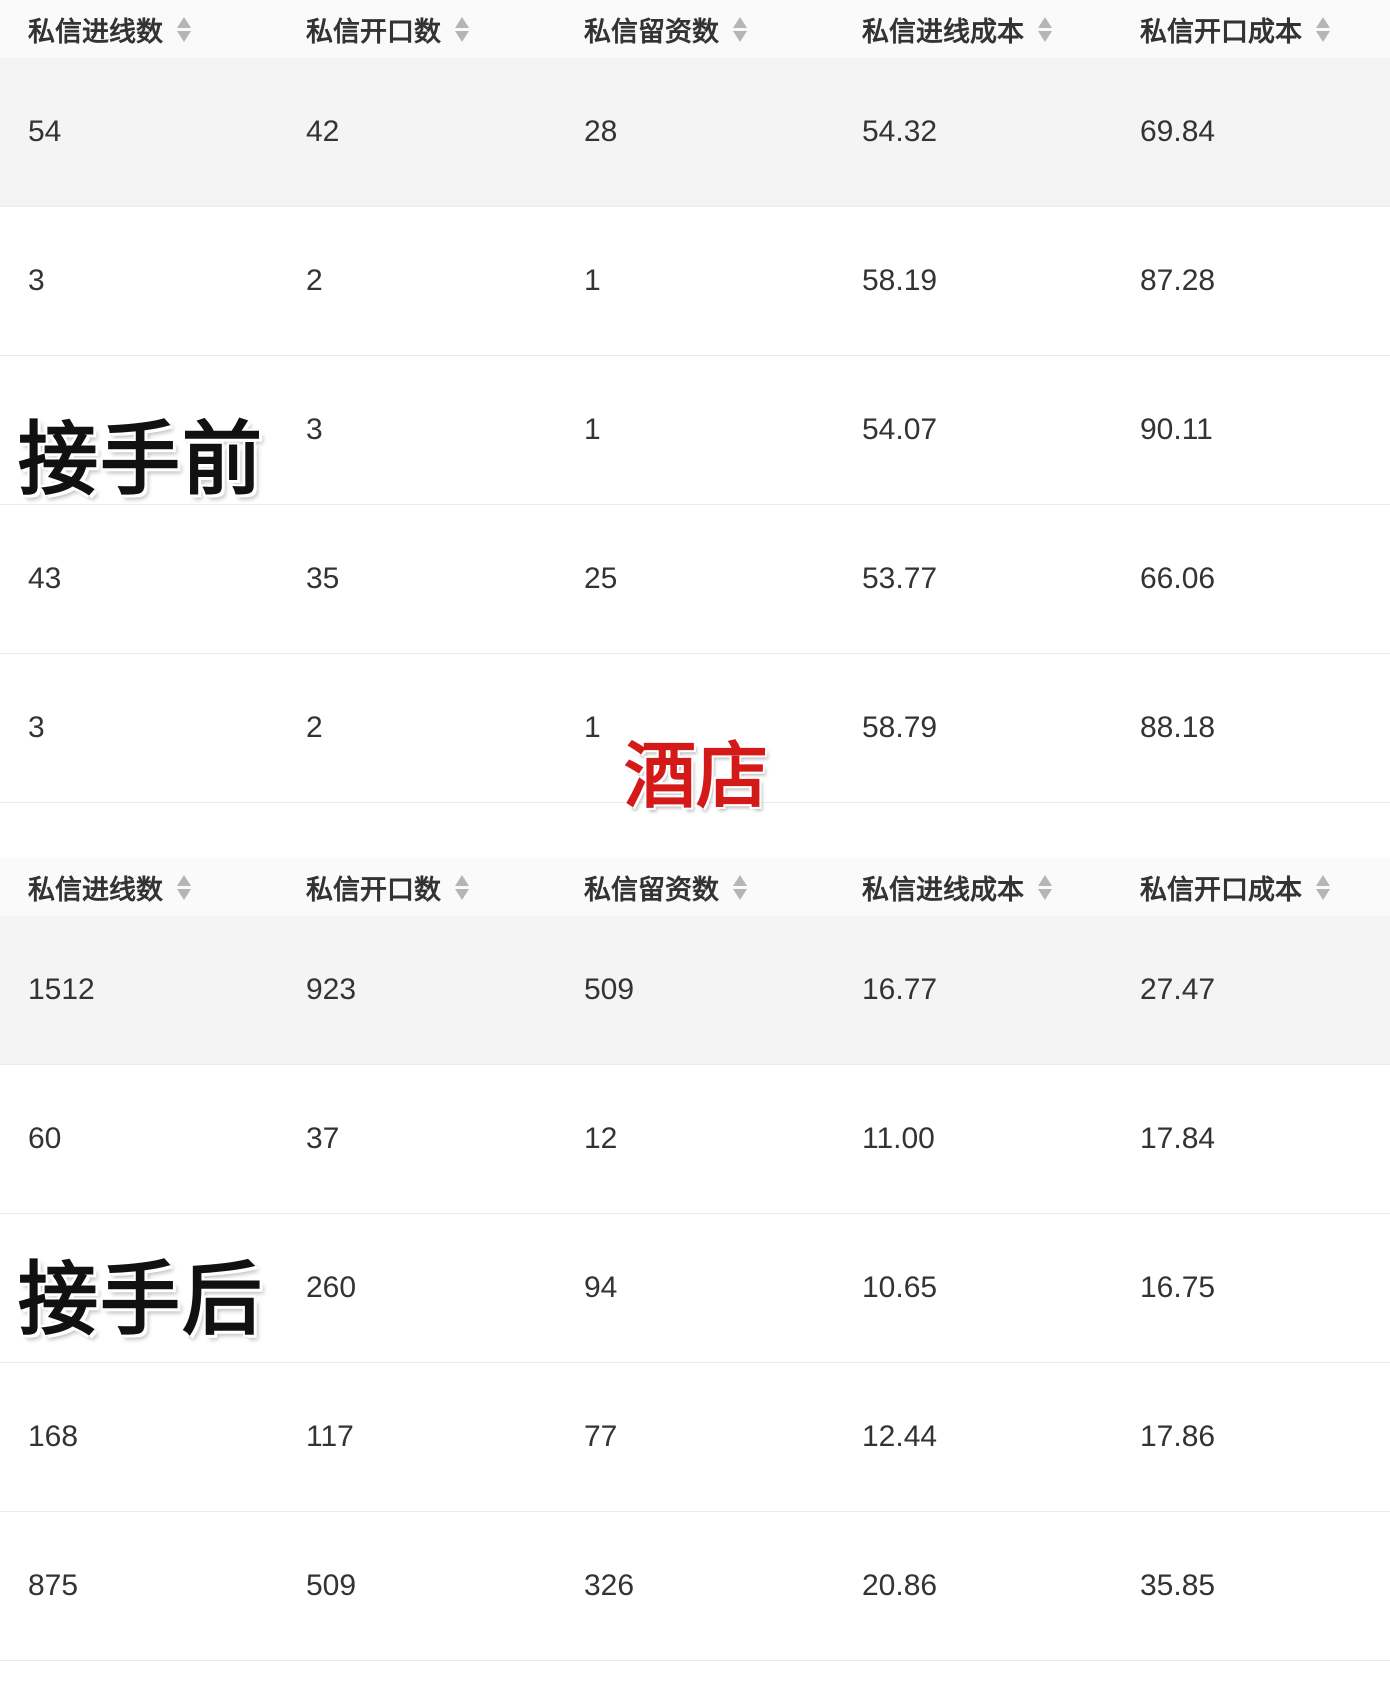  Describe the element at coordinates (53, 1585) in the screenshot. I see `cell-inbound-count: 875` at that location.